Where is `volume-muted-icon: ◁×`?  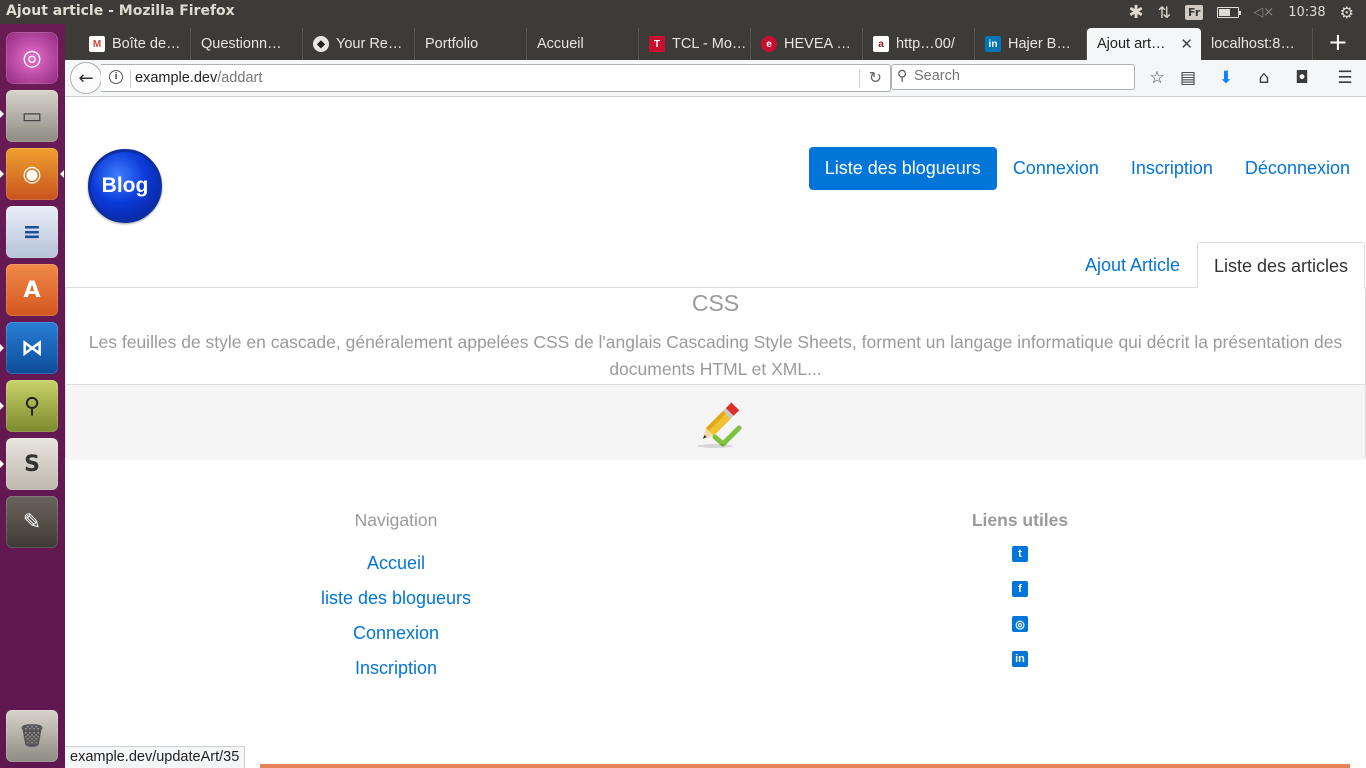
volume-muted-icon: ◁× is located at coordinates (1263, 12).